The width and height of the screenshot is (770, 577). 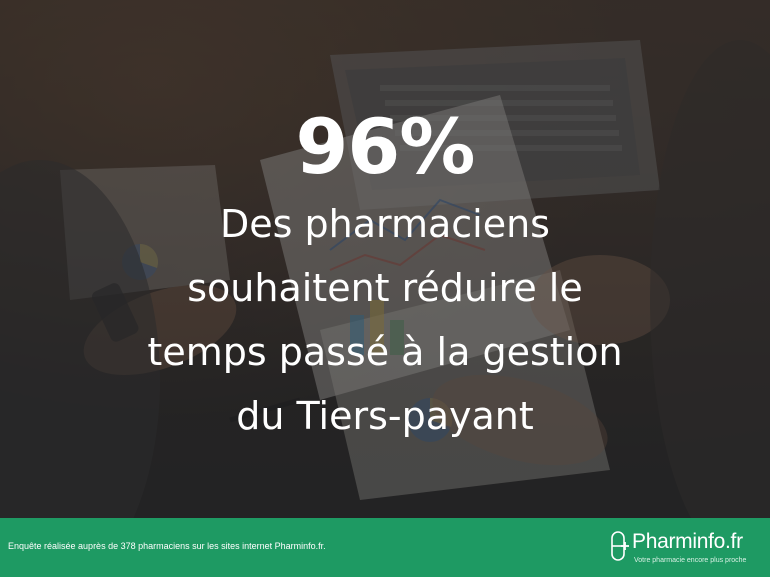 I want to click on headline-line-2: souhaitent réduire le, so click(x=385, y=288).